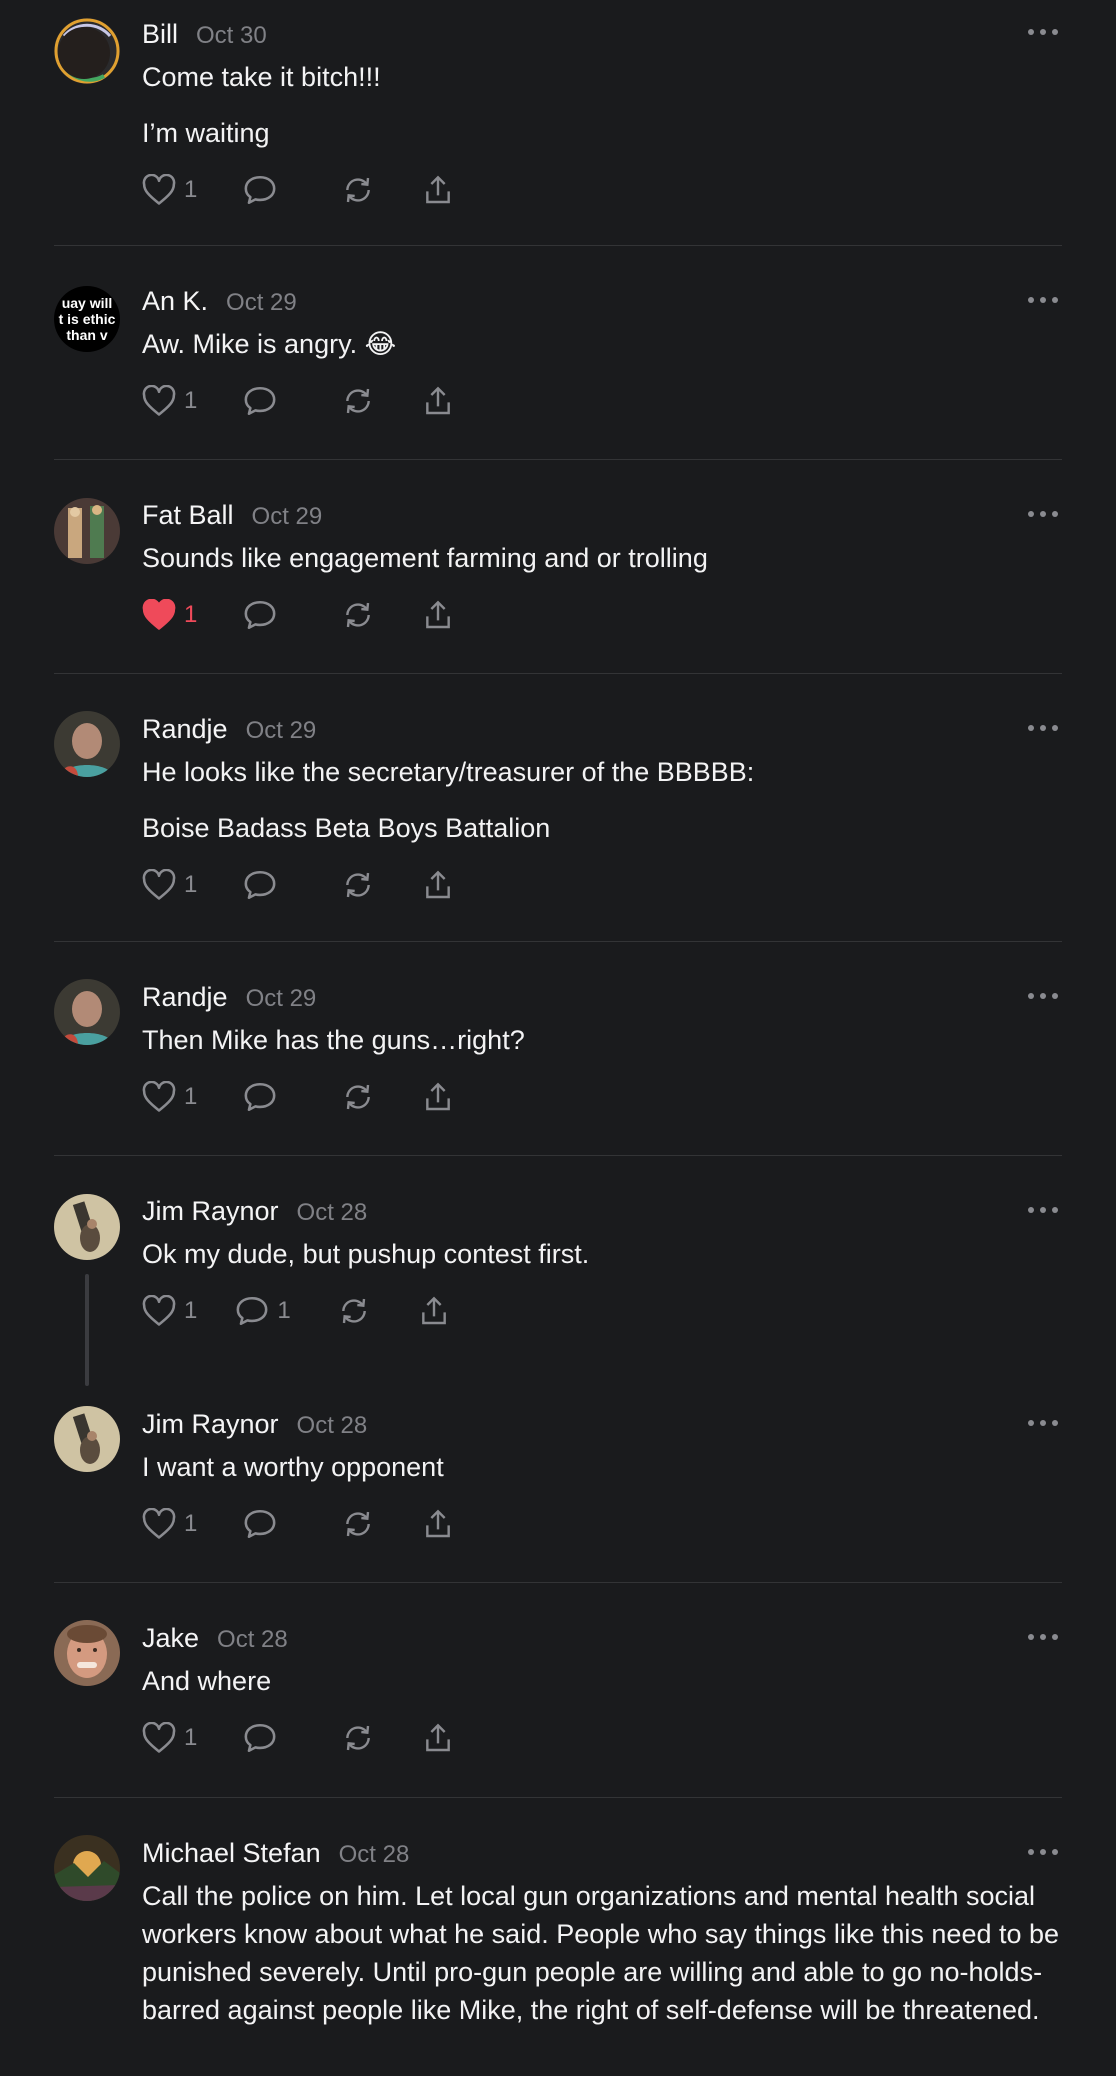 This screenshot has width=1116, height=2076. Describe the element at coordinates (170, 1638) in the screenshot. I see `author-name: Jake` at that location.